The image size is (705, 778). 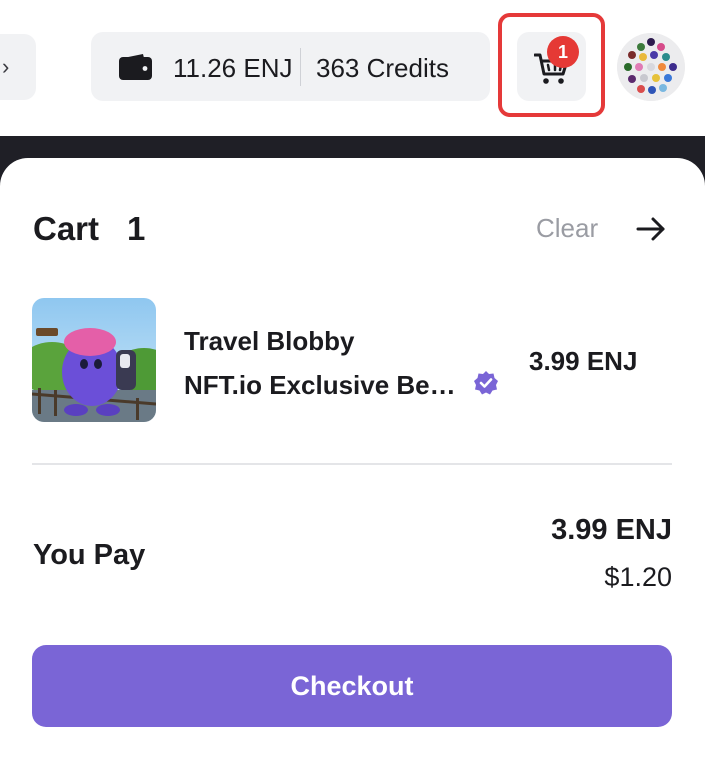 I want to click on cart-title: Cart, so click(x=66, y=228).